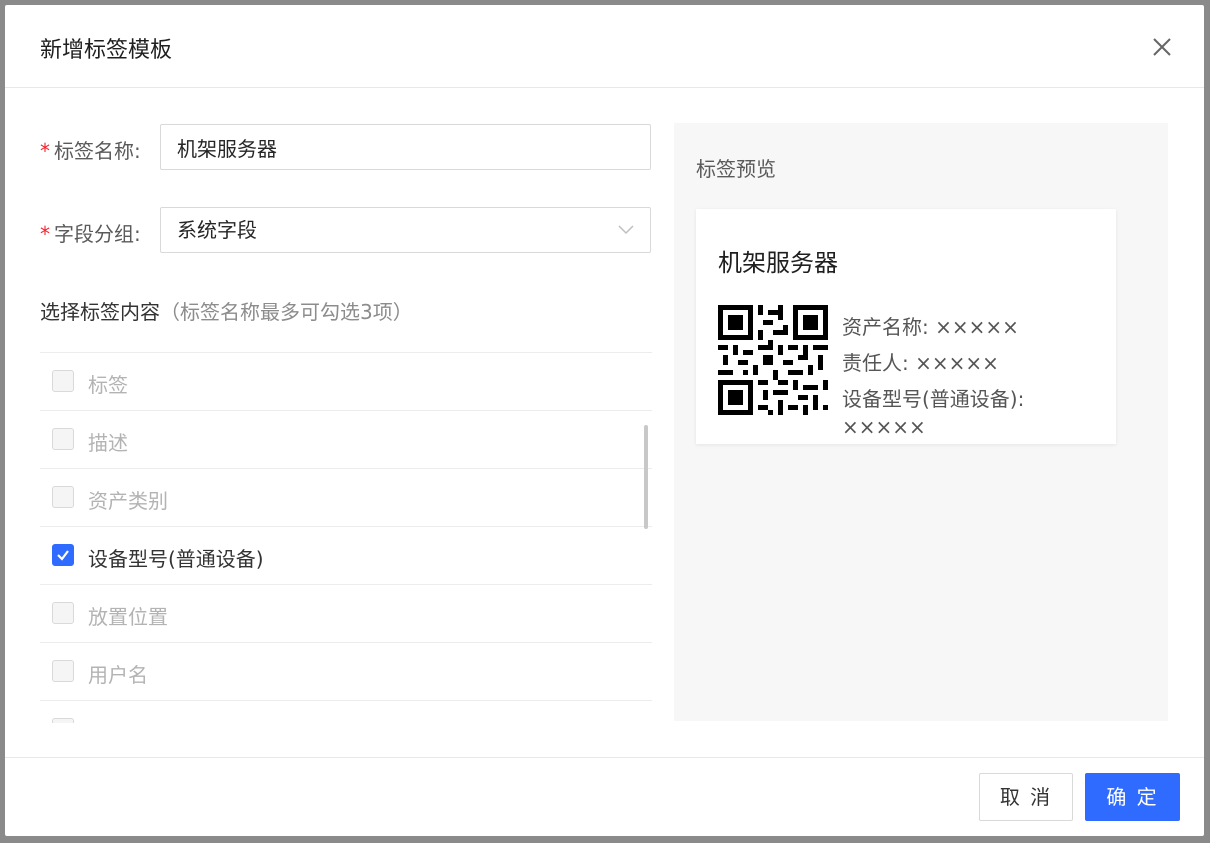 The width and height of the screenshot is (1210, 843). I want to click on checkbox-label: 描述, so click(108, 443).